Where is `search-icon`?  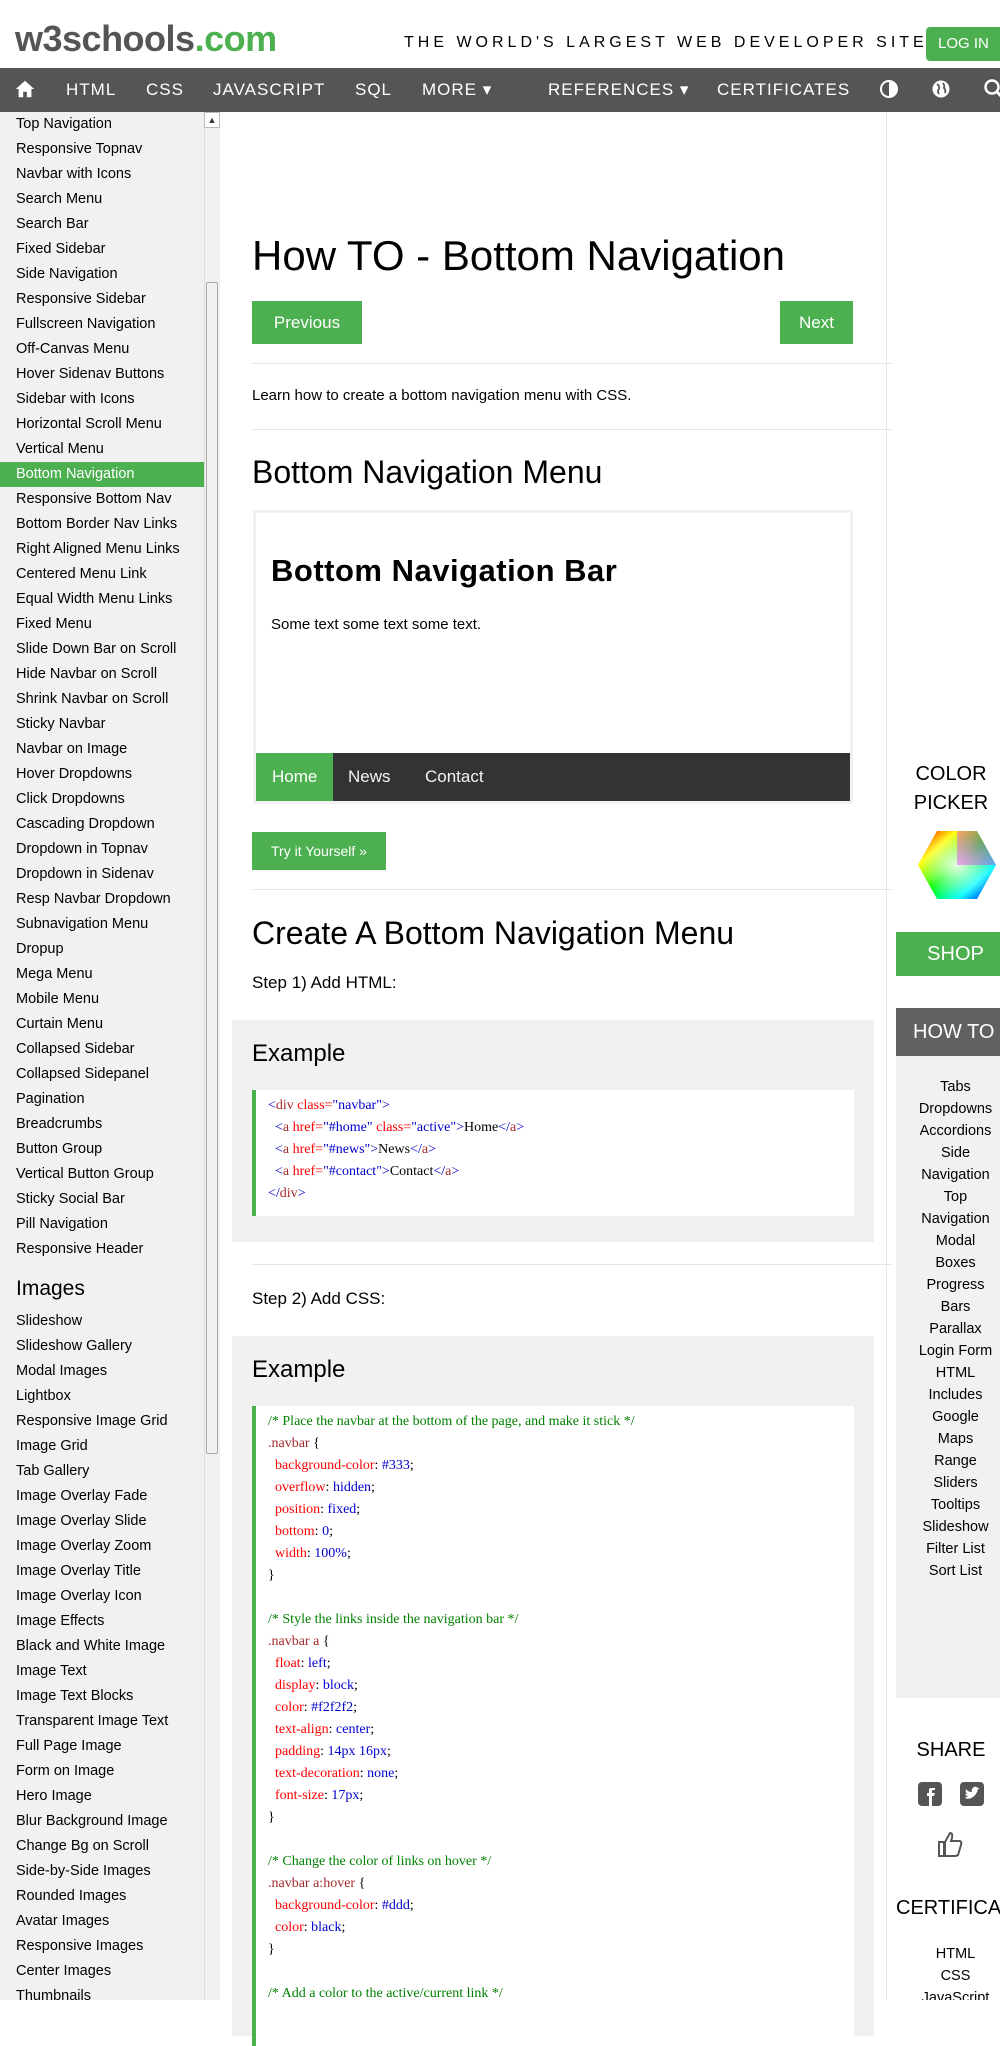
search-icon is located at coordinates (991, 91).